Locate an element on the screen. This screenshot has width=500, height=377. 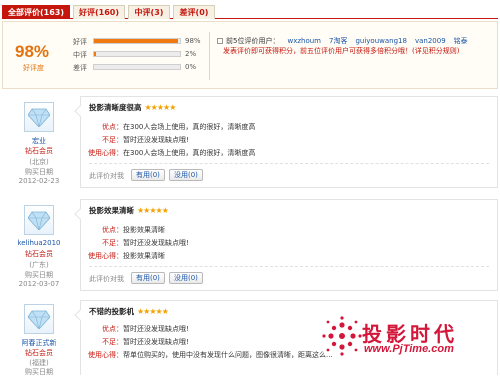
top-user-link: 铭泰 is located at coordinates (461, 41).